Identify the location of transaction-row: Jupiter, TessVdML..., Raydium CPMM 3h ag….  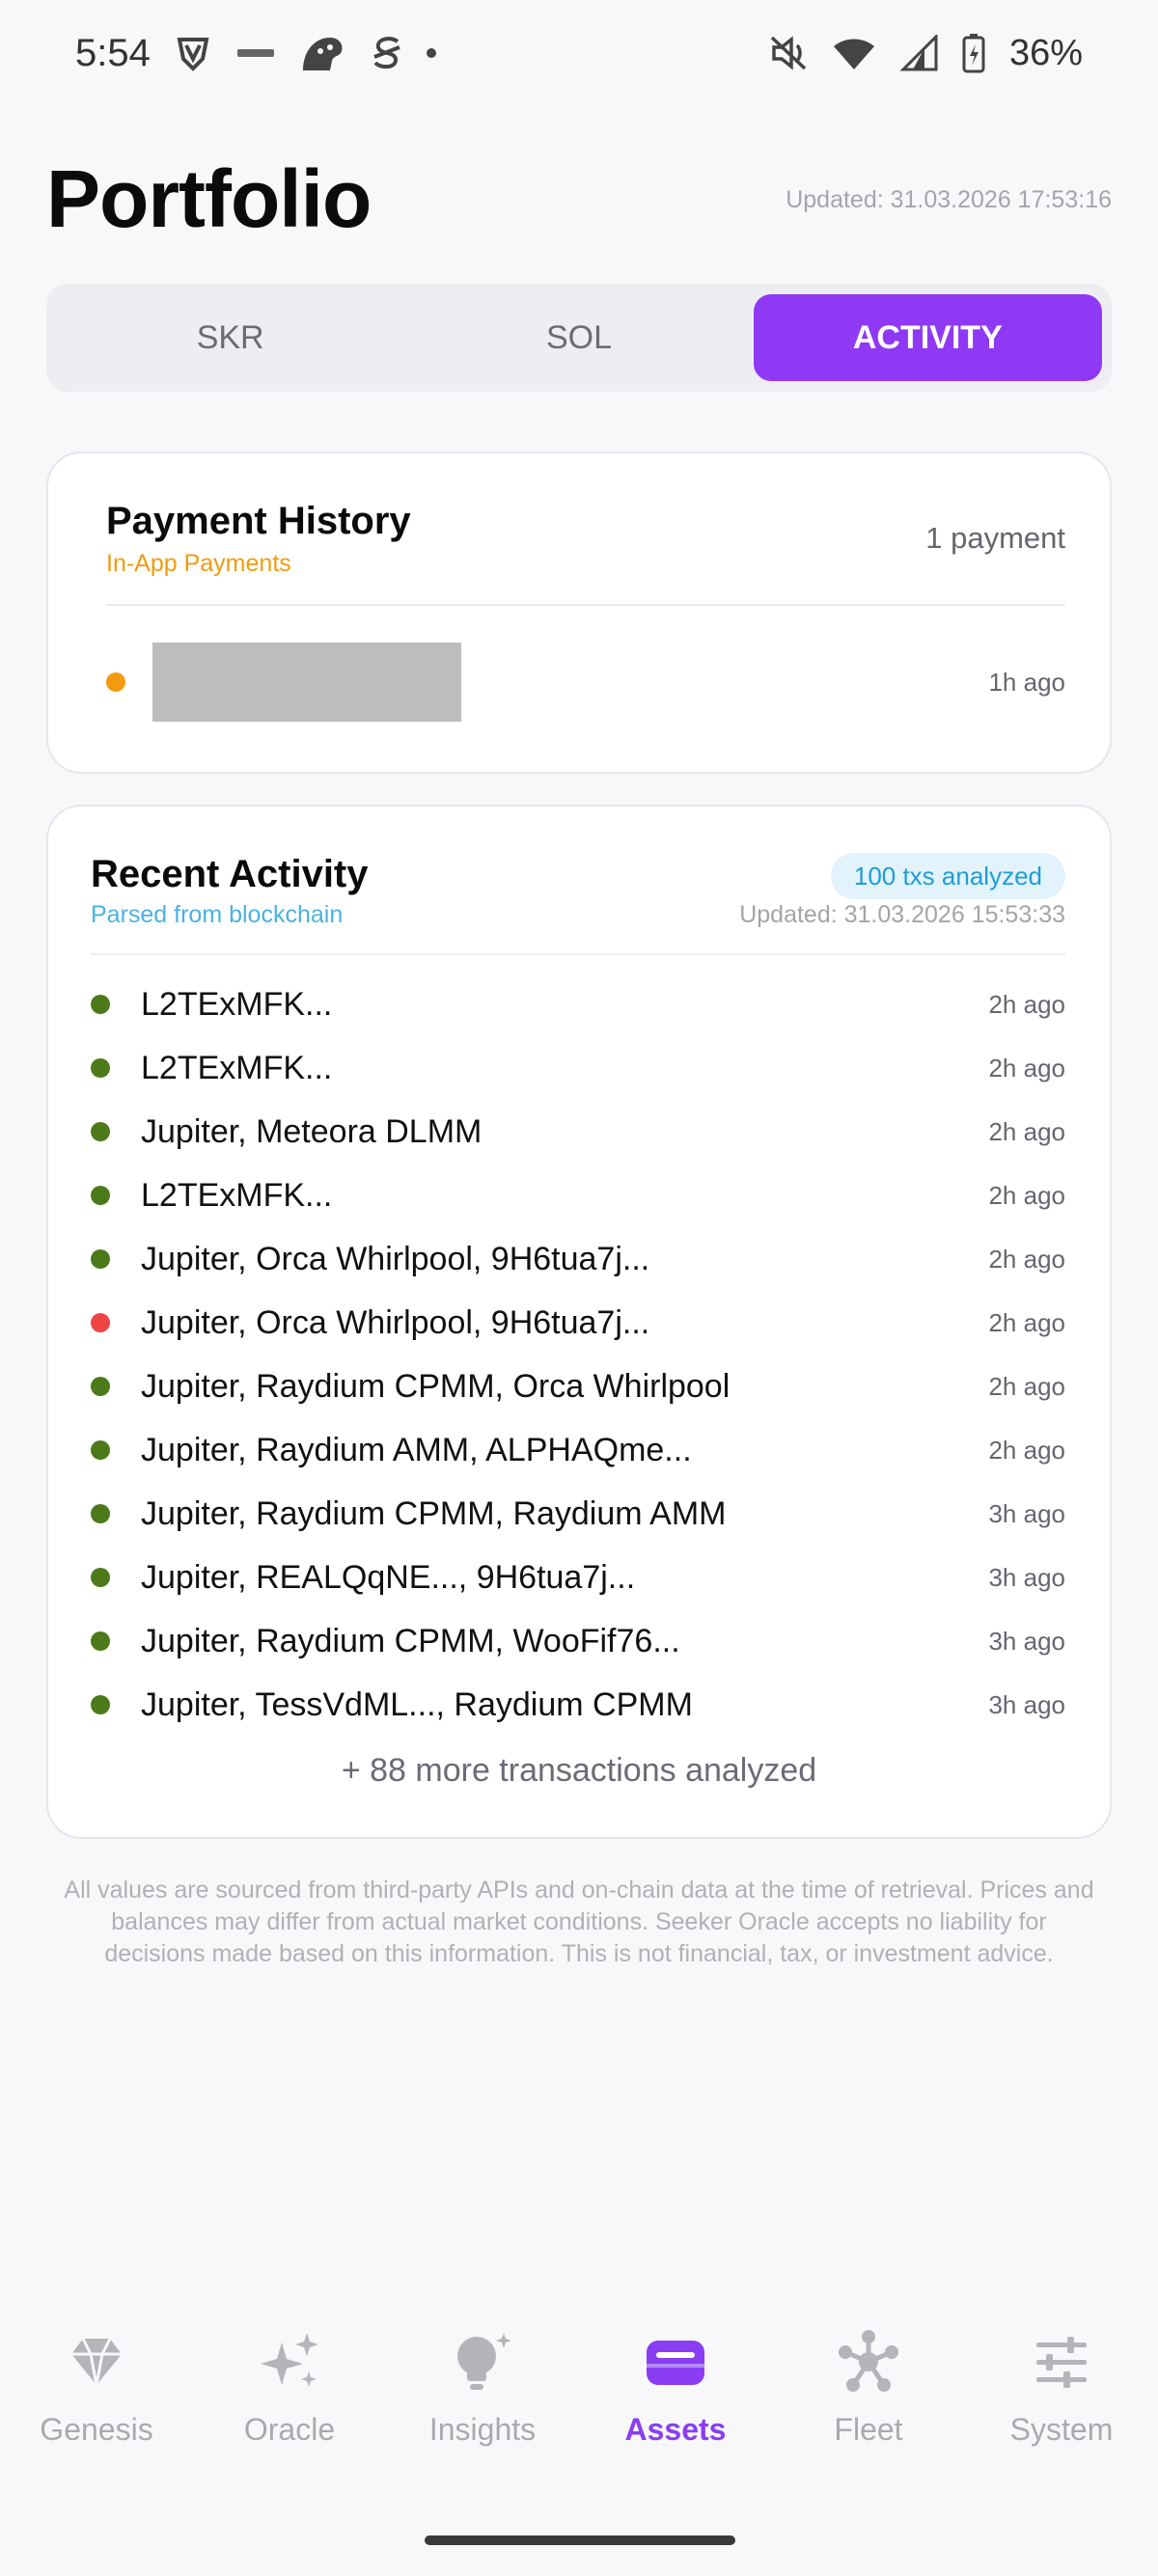
(578, 1705).